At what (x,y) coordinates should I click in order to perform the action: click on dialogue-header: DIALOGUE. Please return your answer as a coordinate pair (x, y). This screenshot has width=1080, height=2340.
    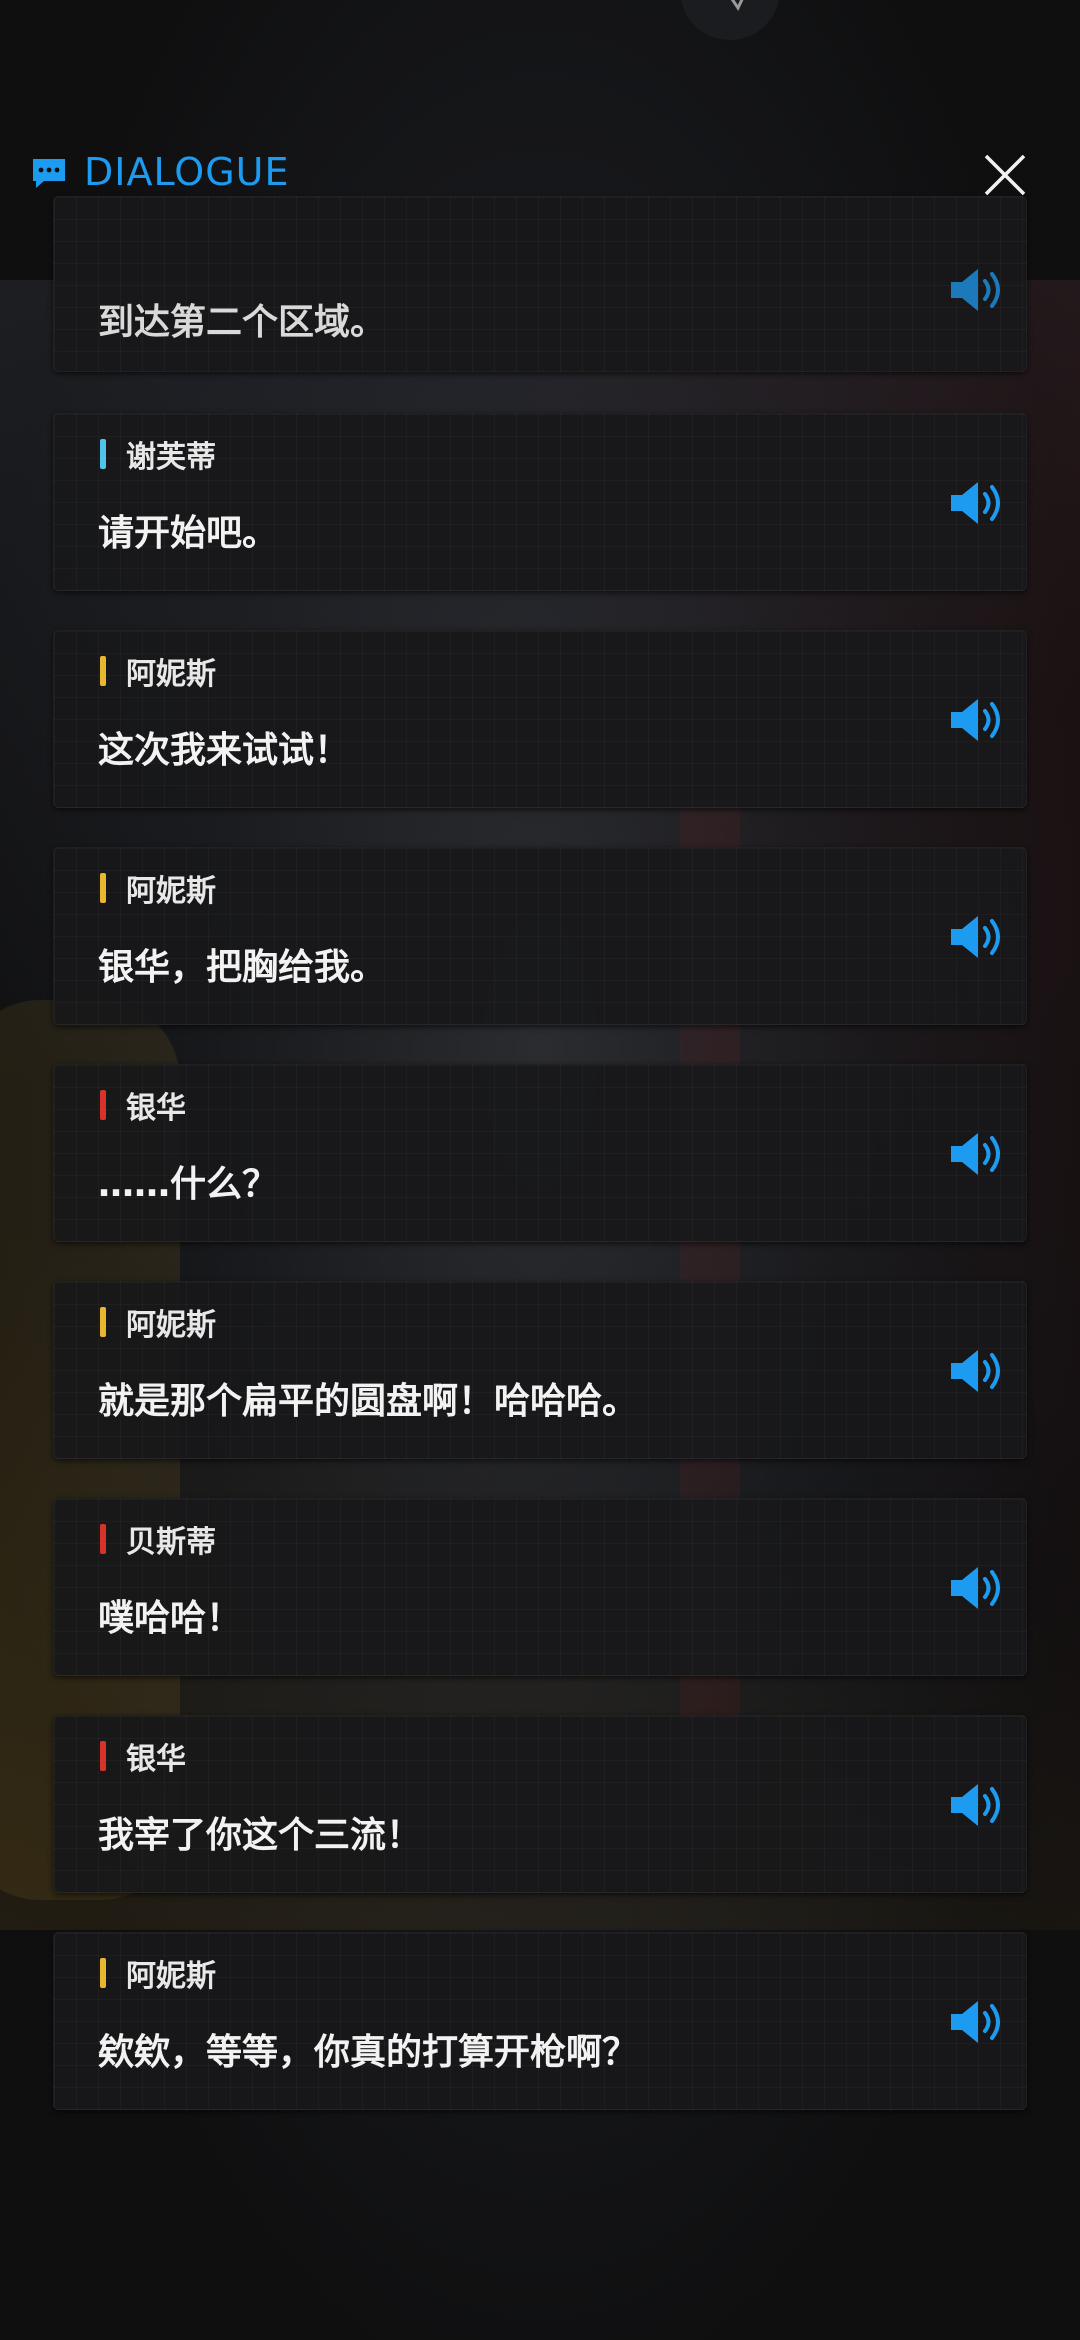
    Looking at the image, I should click on (540, 172).